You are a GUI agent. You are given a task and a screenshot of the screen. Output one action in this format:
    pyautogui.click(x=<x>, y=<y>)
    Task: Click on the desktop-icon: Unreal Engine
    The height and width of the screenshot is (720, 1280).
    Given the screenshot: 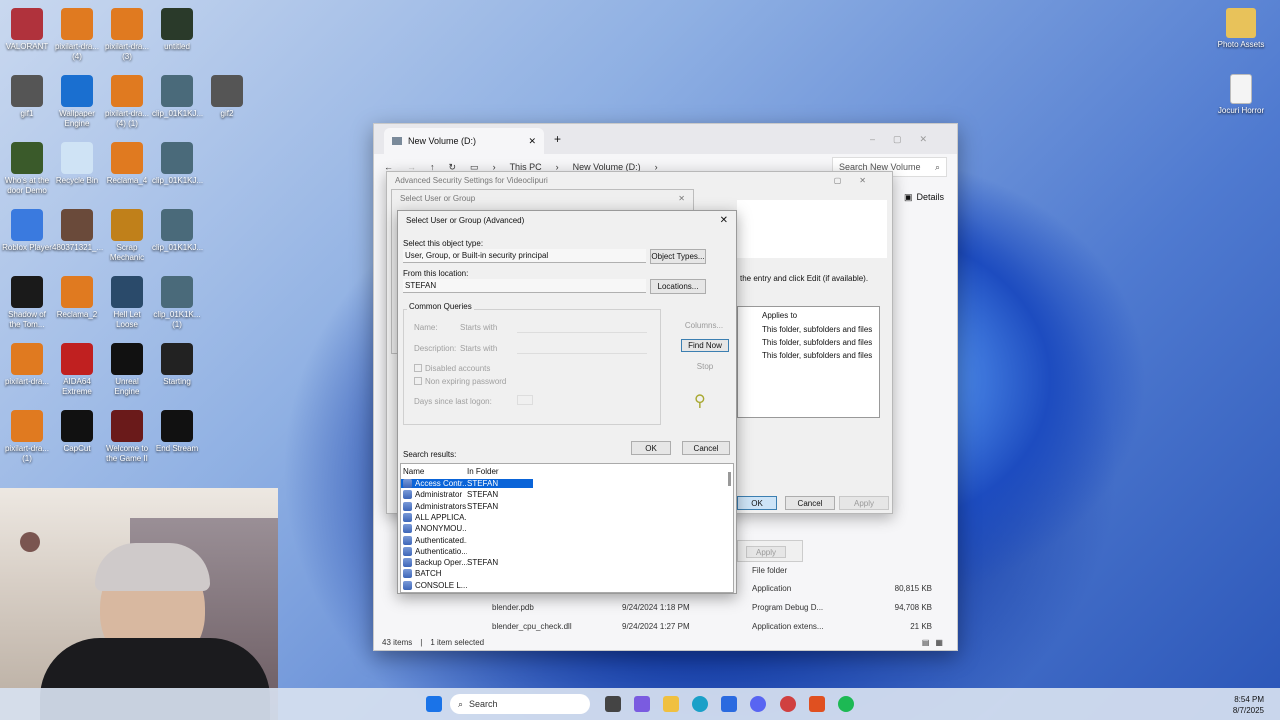 What is the action you would take?
    pyautogui.click(x=127, y=370)
    